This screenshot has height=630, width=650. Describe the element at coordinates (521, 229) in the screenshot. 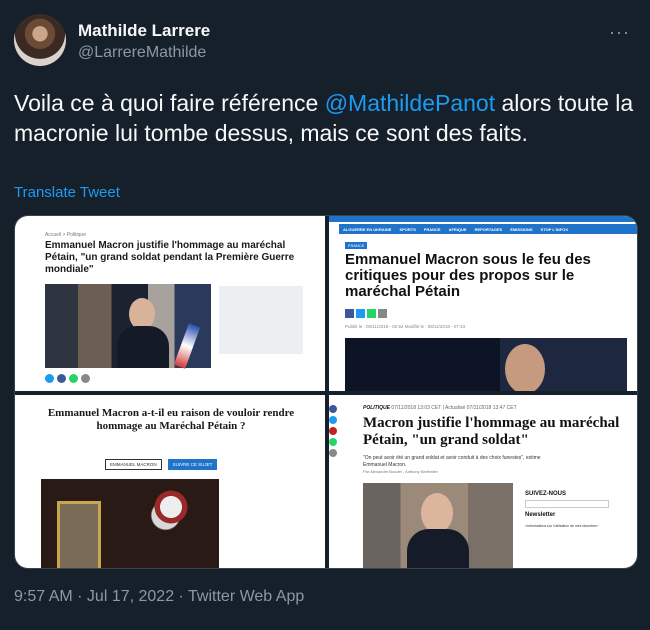

I see `nav-item: ÉMISSIONS` at that location.